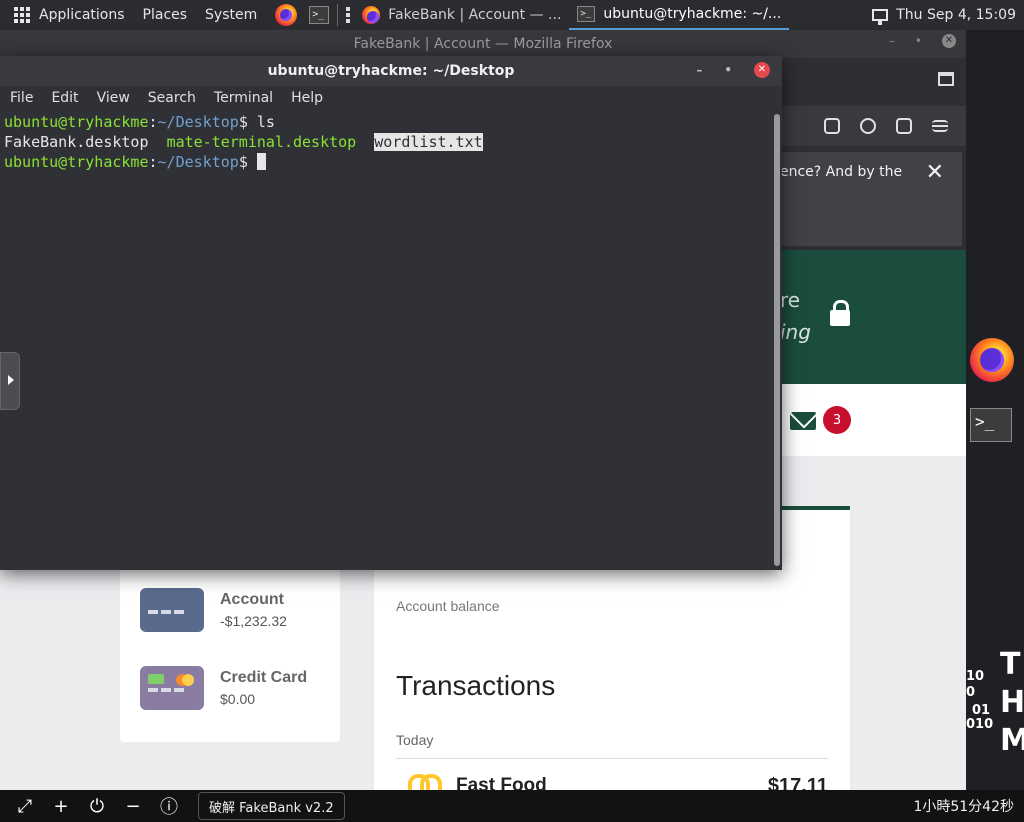  Describe the element at coordinates (253, 621) in the screenshot. I see `account-value: -$1,232.32` at that location.